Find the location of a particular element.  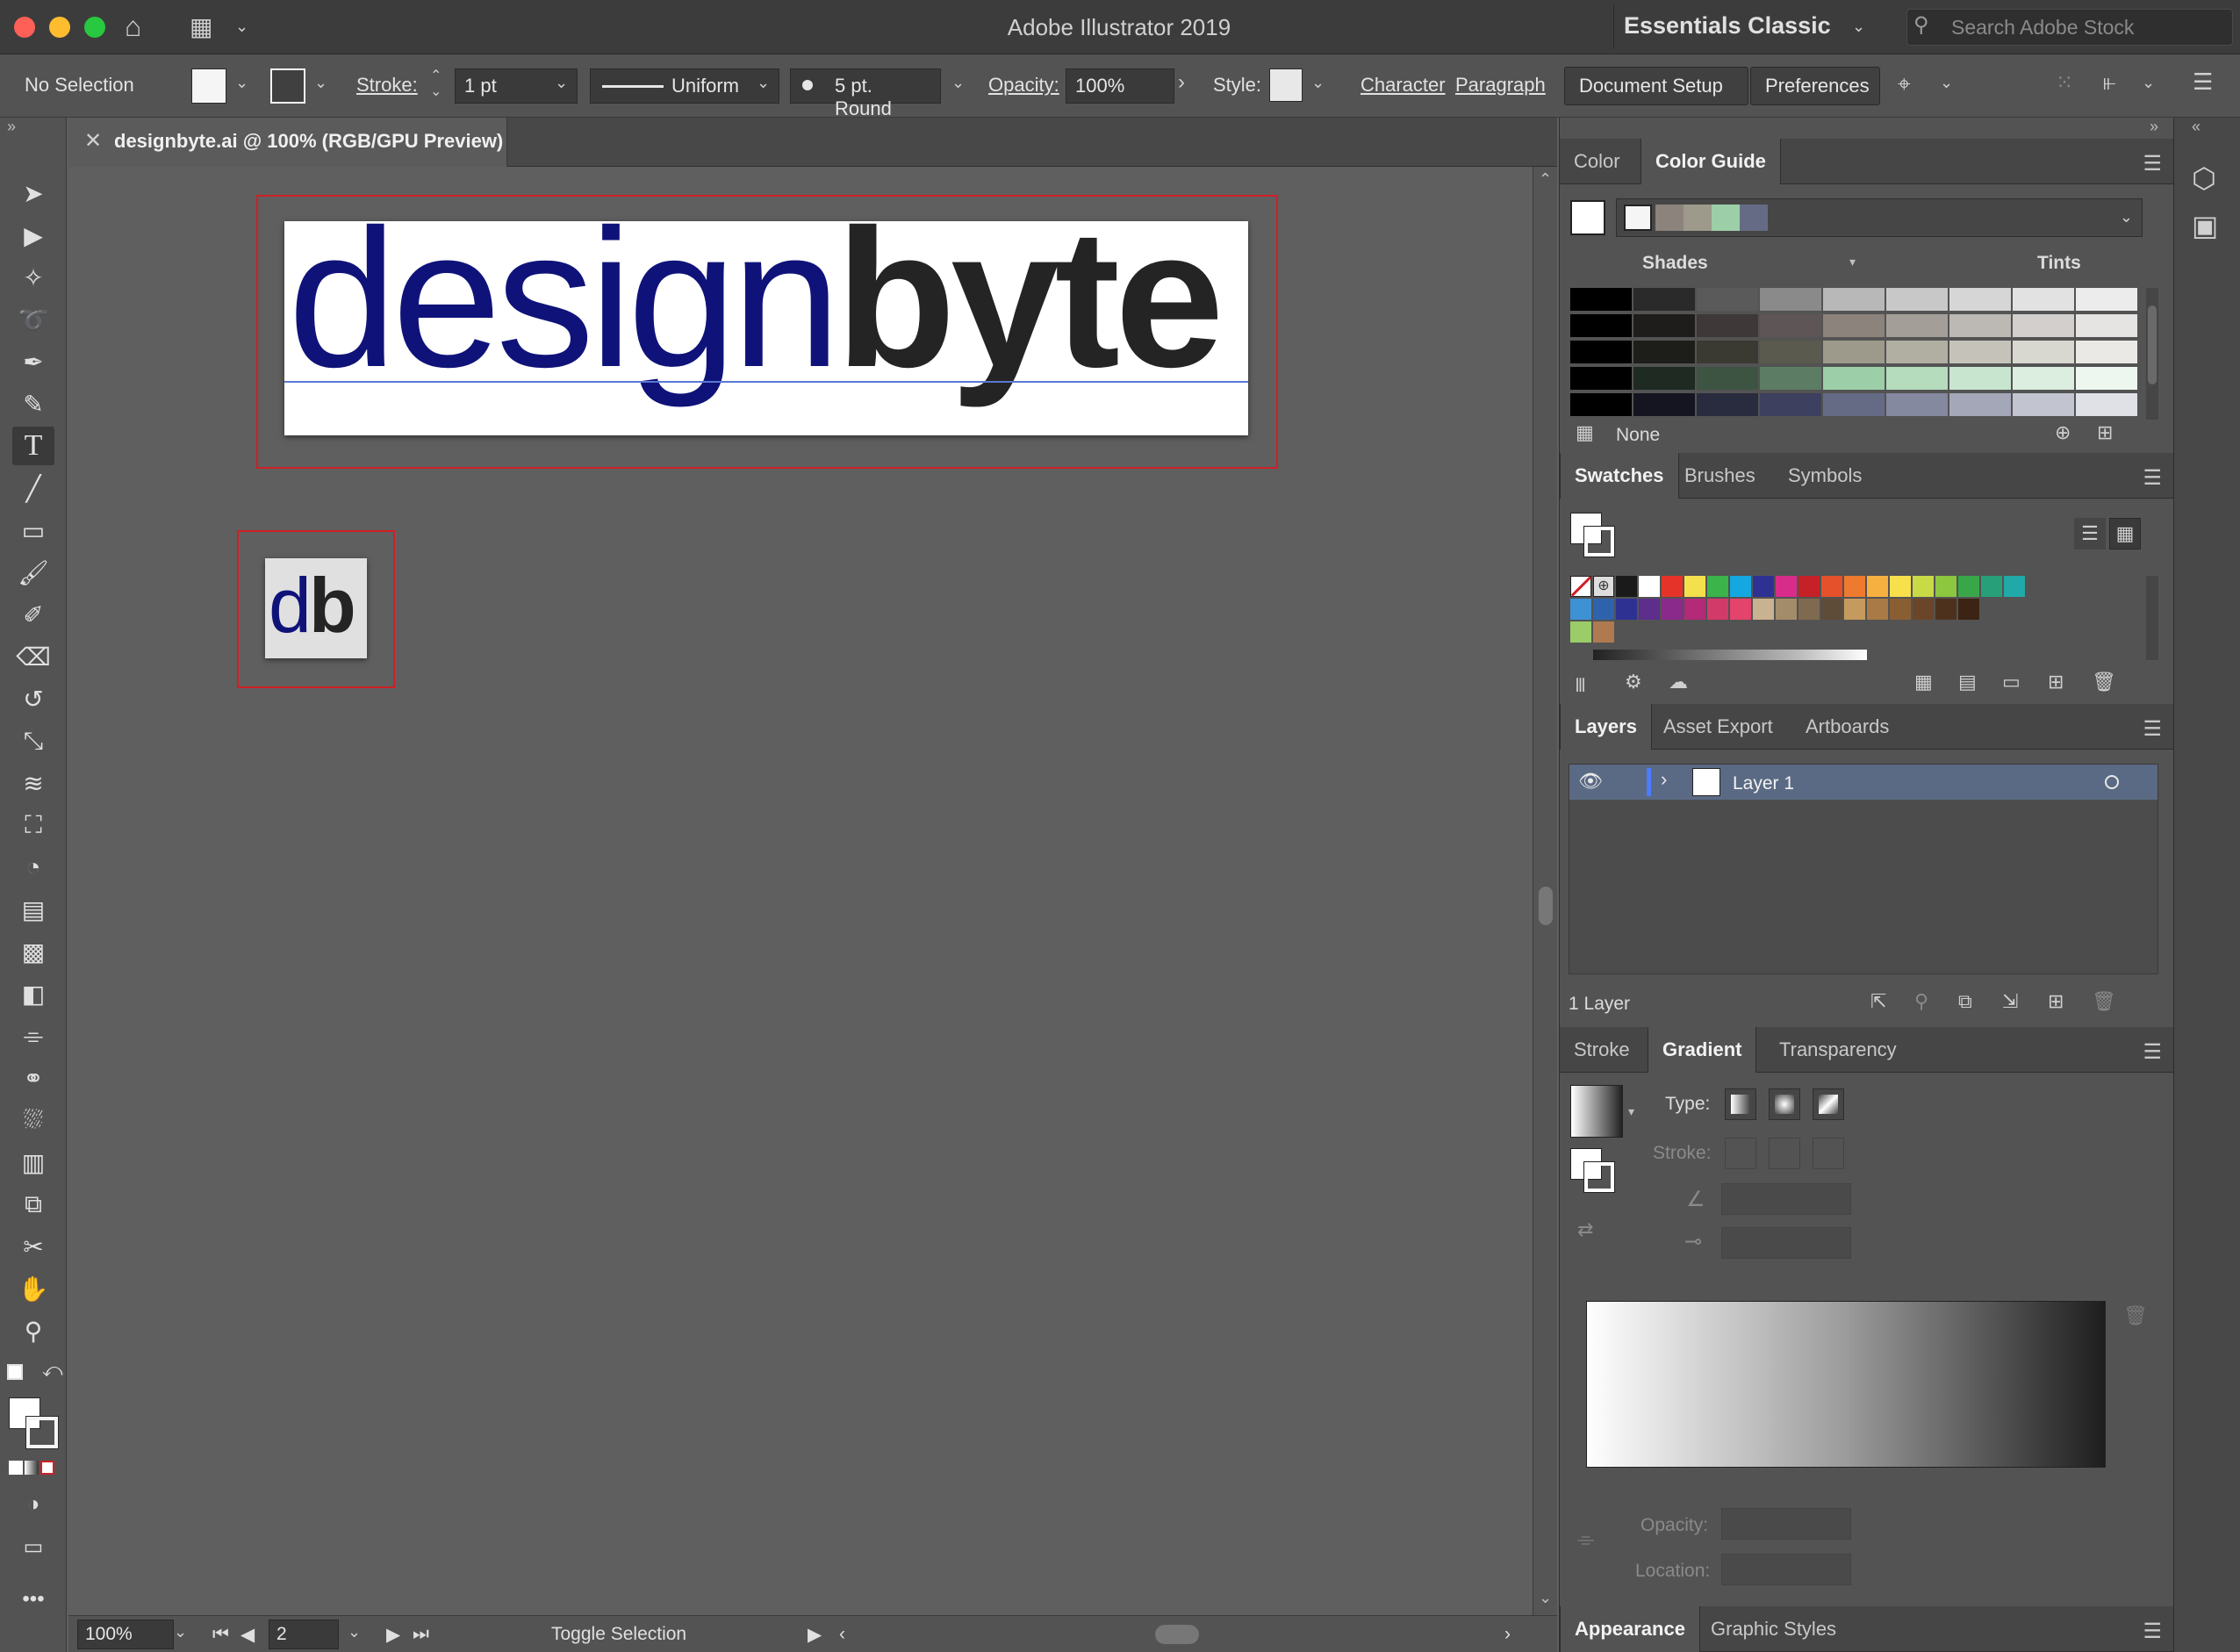

swatch-grid: ⊕ is located at coordinates (1855, 618).